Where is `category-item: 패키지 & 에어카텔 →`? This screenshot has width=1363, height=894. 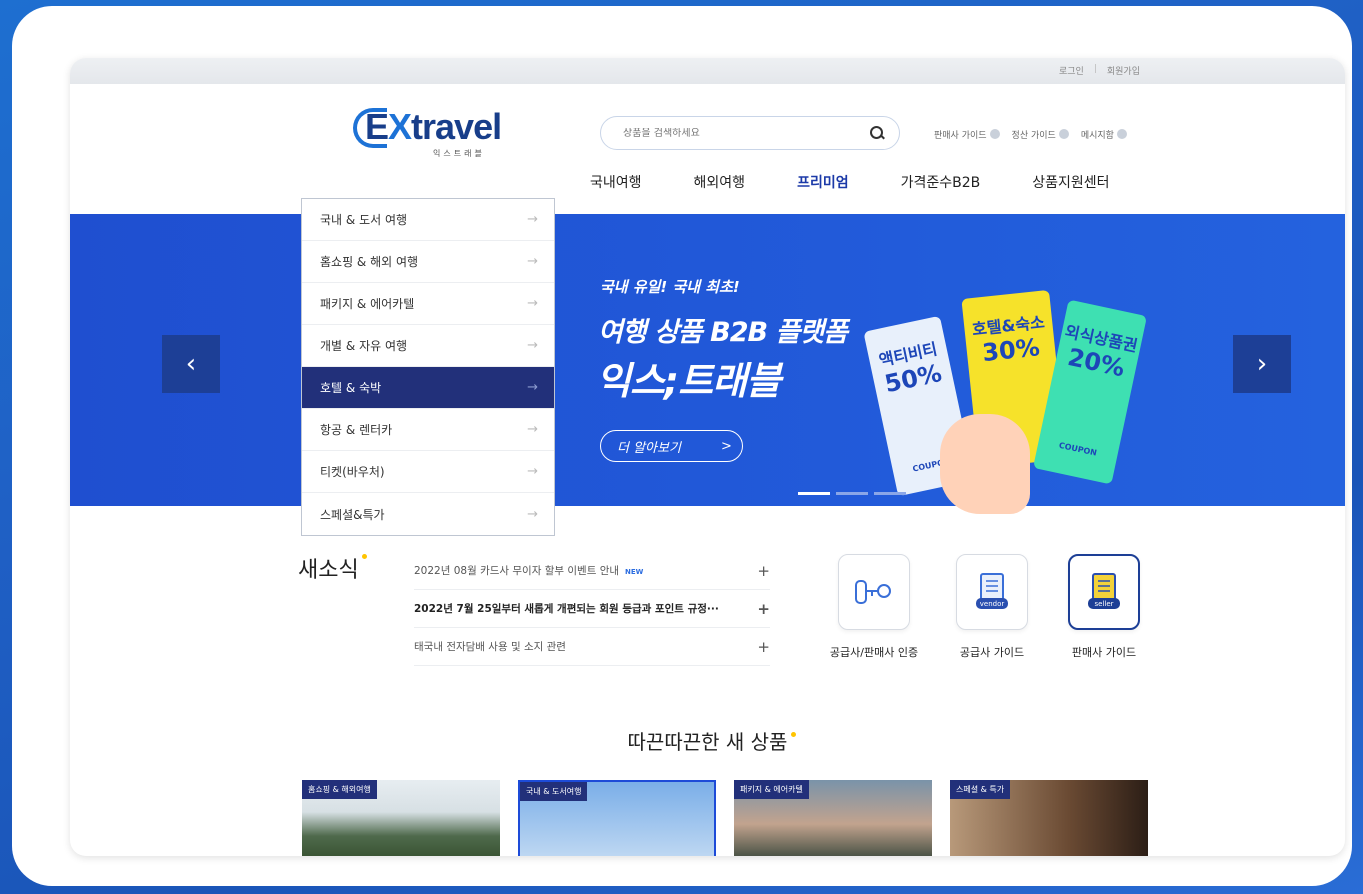
category-item: 패키지 & 에어카텔 → is located at coordinates (428, 304).